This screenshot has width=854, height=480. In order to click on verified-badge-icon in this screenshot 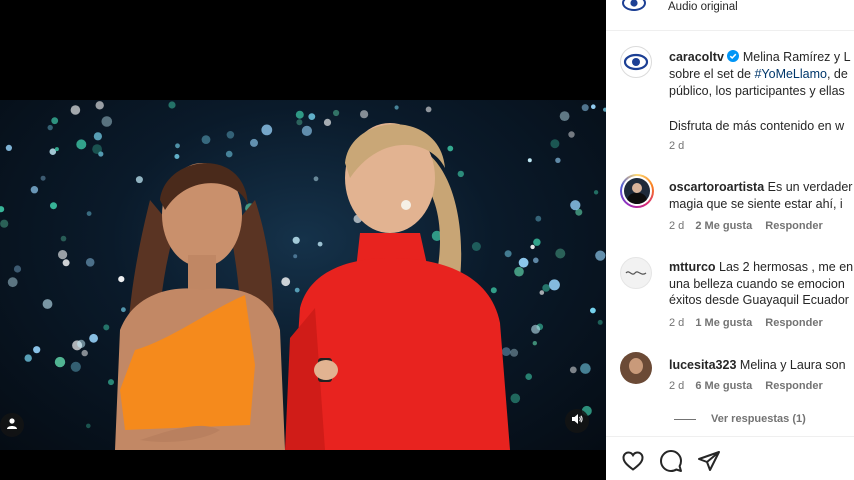, I will do `click(733, 56)`.